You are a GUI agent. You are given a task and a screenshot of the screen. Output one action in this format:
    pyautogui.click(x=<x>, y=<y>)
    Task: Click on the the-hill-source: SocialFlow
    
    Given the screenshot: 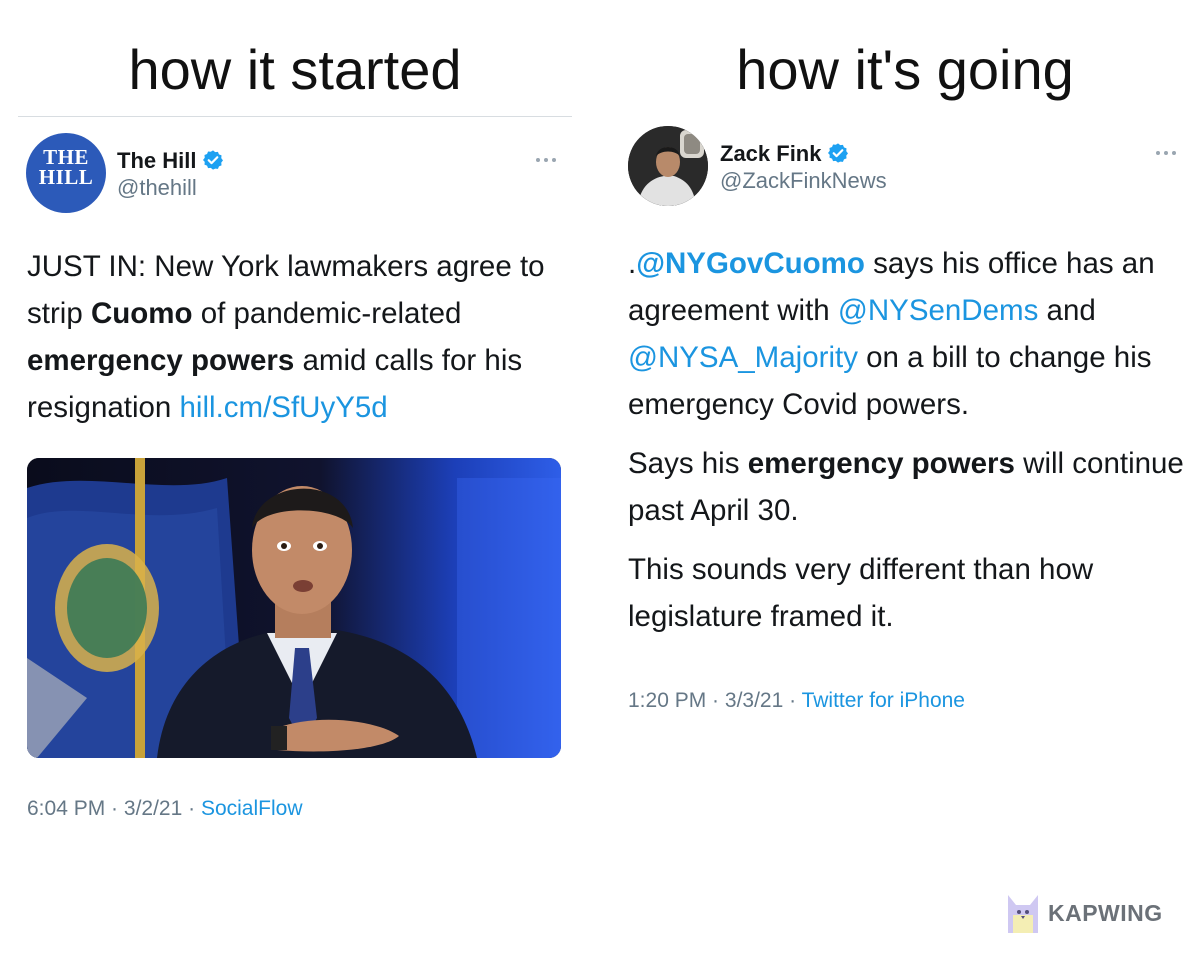 What is the action you would take?
    pyautogui.click(x=252, y=808)
    